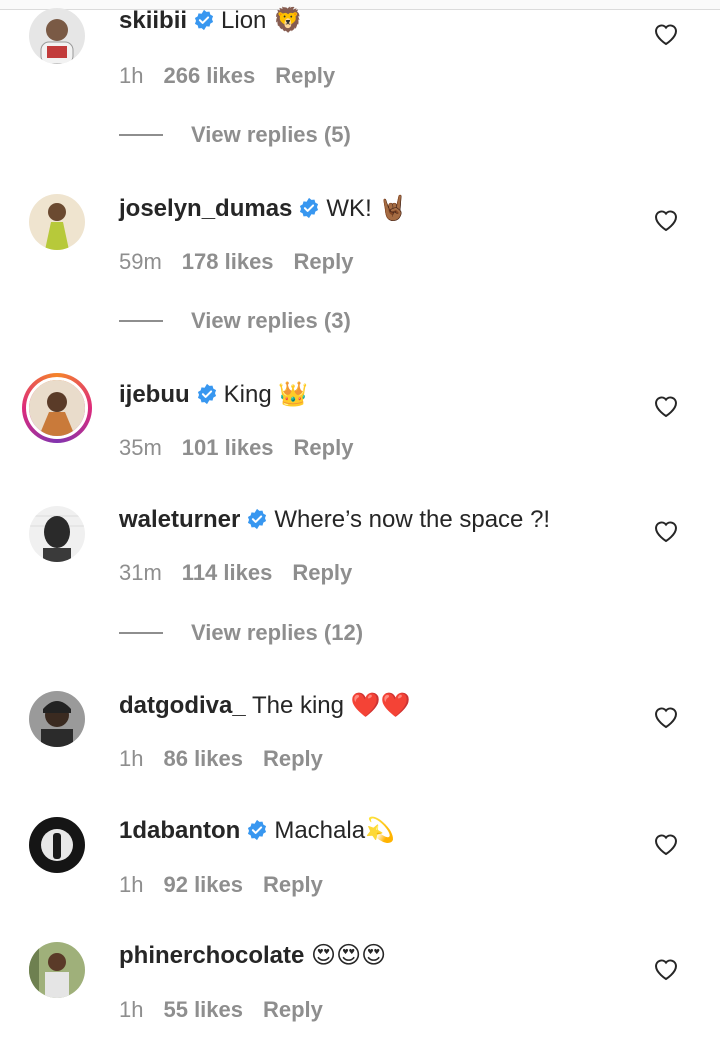  I want to click on username: phinerchocolate, so click(211, 955).